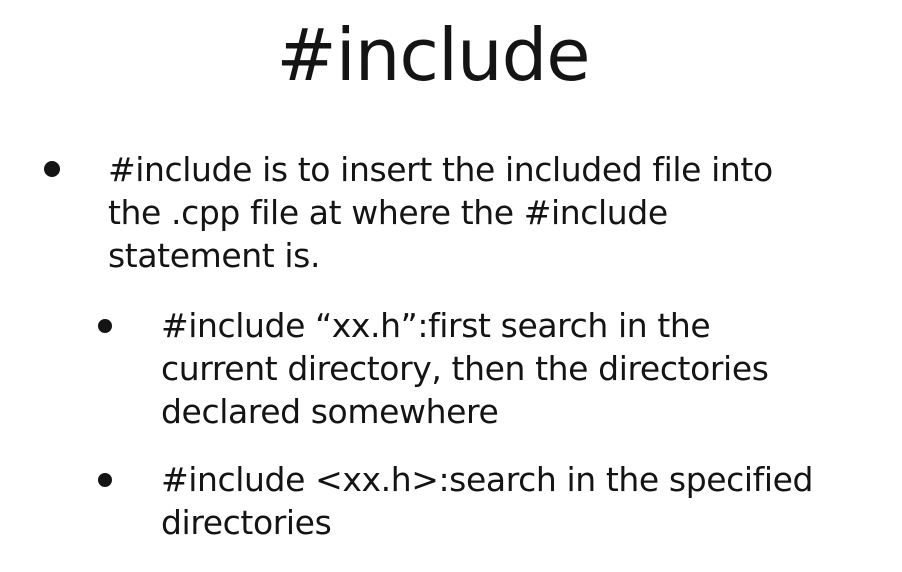 The height and width of the screenshot is (572, 902). Describe the element at coordinates (214, 255) in the screenshot. I see `bullet-line: statement is.` at that location.